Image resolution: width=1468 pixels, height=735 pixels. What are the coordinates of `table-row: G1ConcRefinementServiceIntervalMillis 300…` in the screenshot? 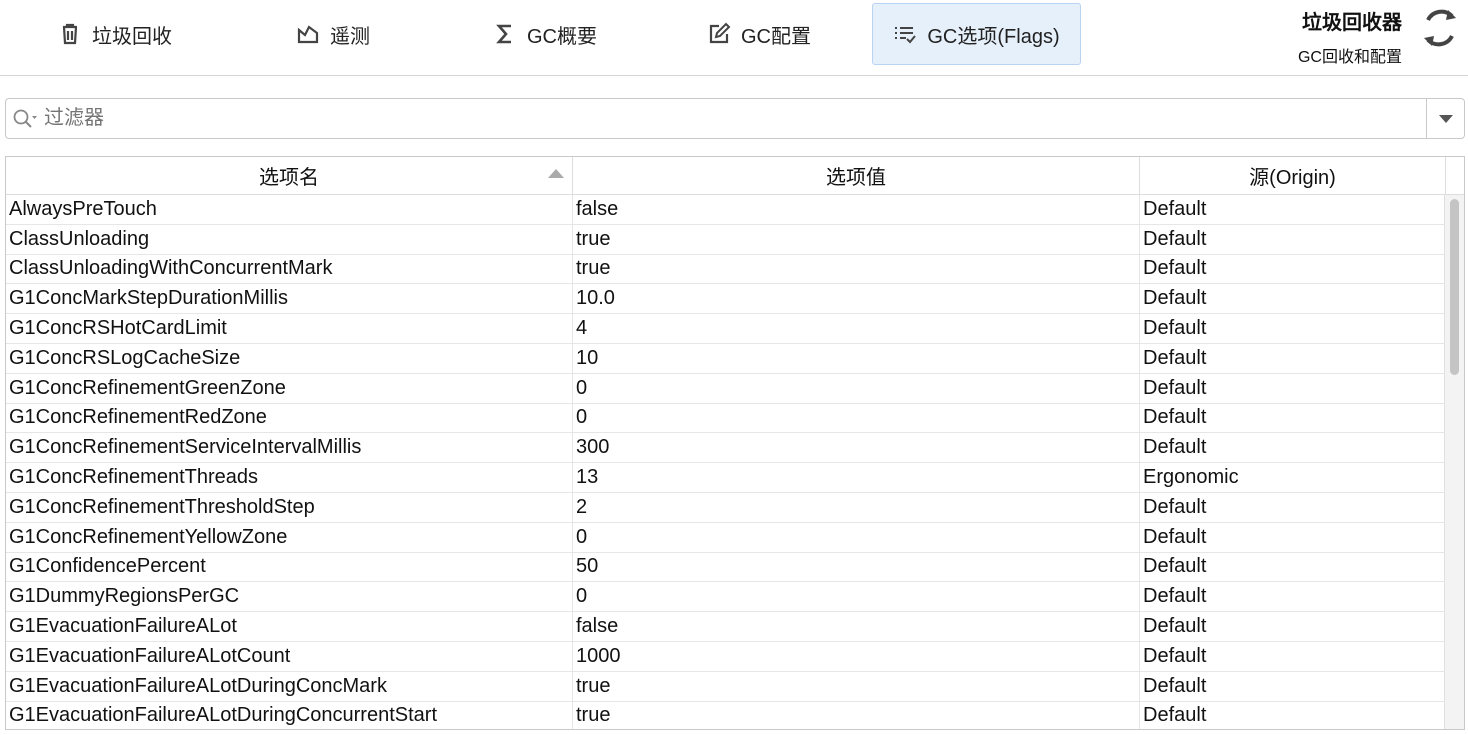 It's located at (735, 448).